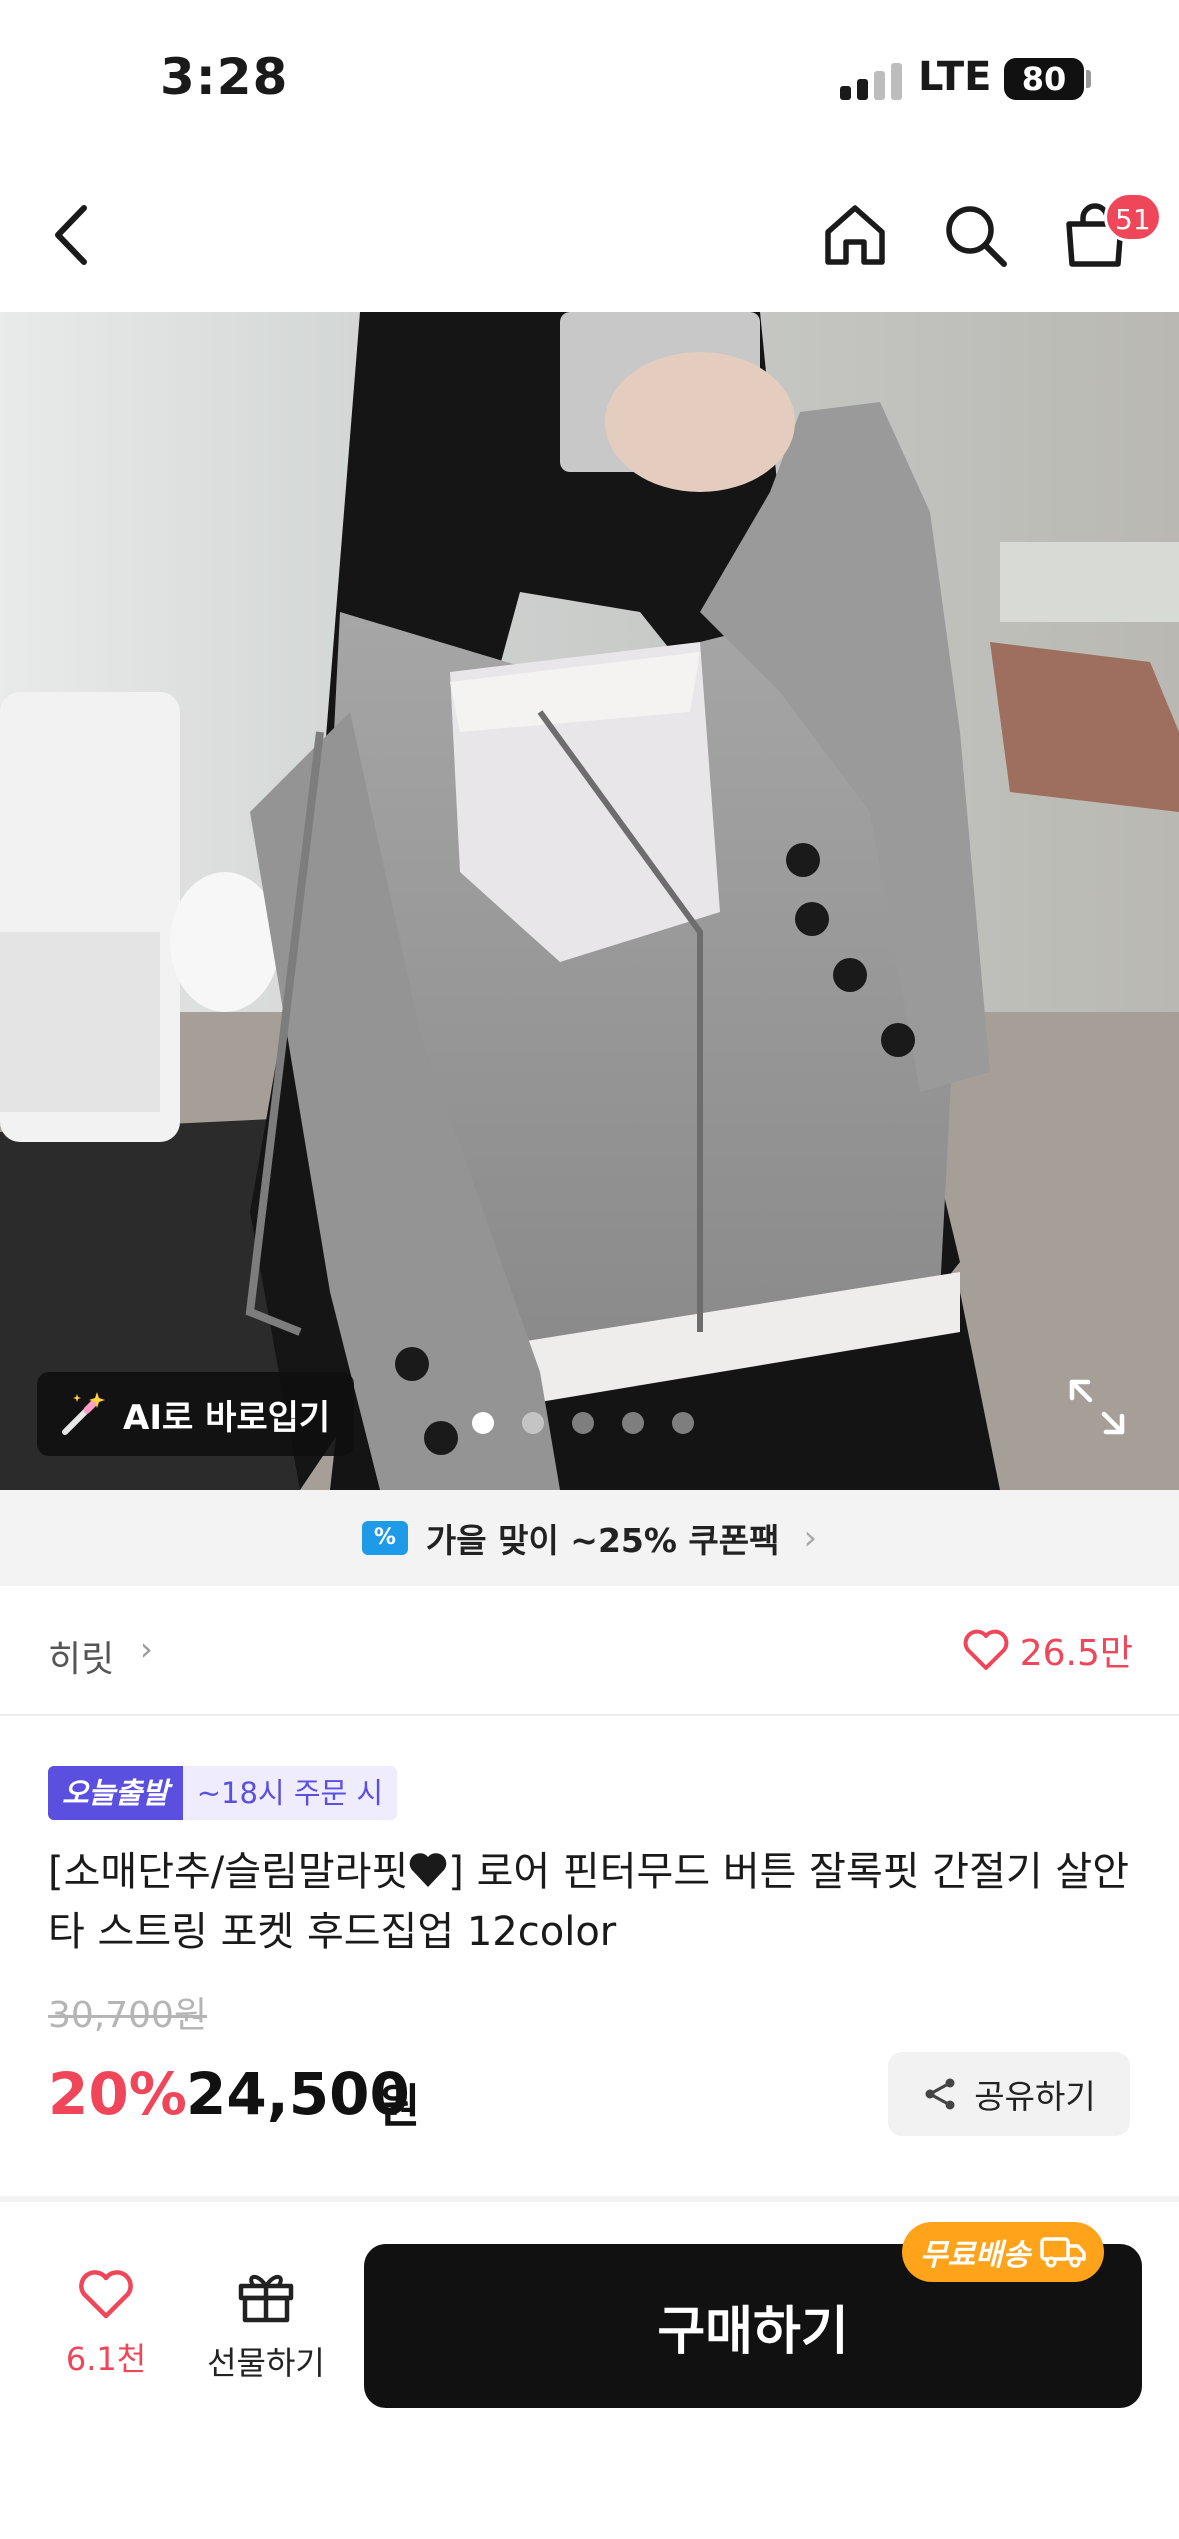 The image size is (1179, 2539). What do you see at coordinates (115, 1793) in the screenshot?
I see `today-delivery-badge: 오늘출발` at bounding box center [115, 1793].